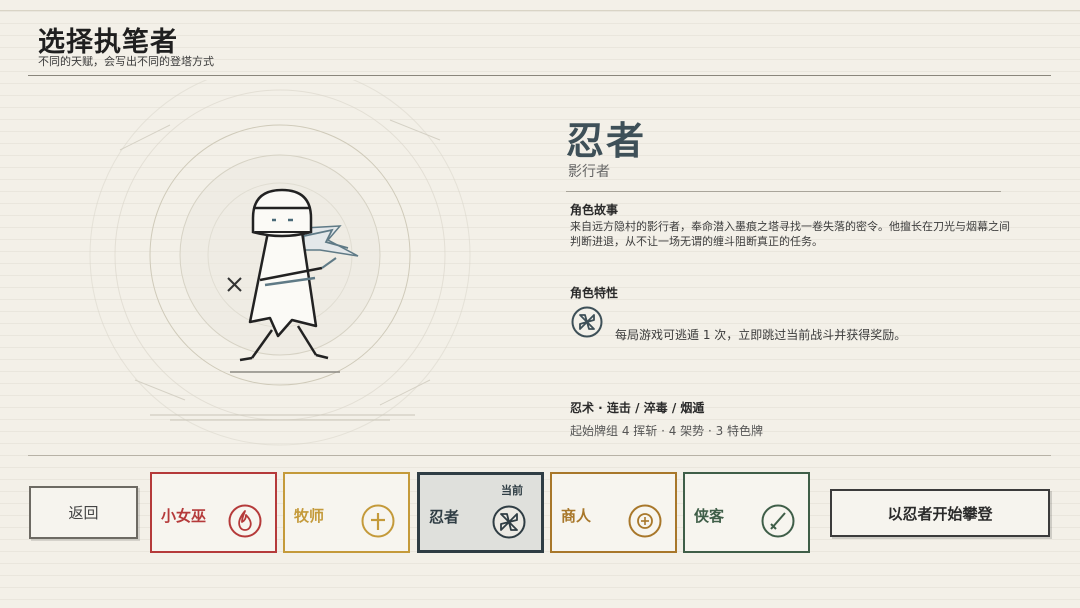 The width and height of the screenshot is (1080, 608). Describe the element at coordinates (309, 516) in the screenshot. I see `character-card-label: 牧师` at that location.